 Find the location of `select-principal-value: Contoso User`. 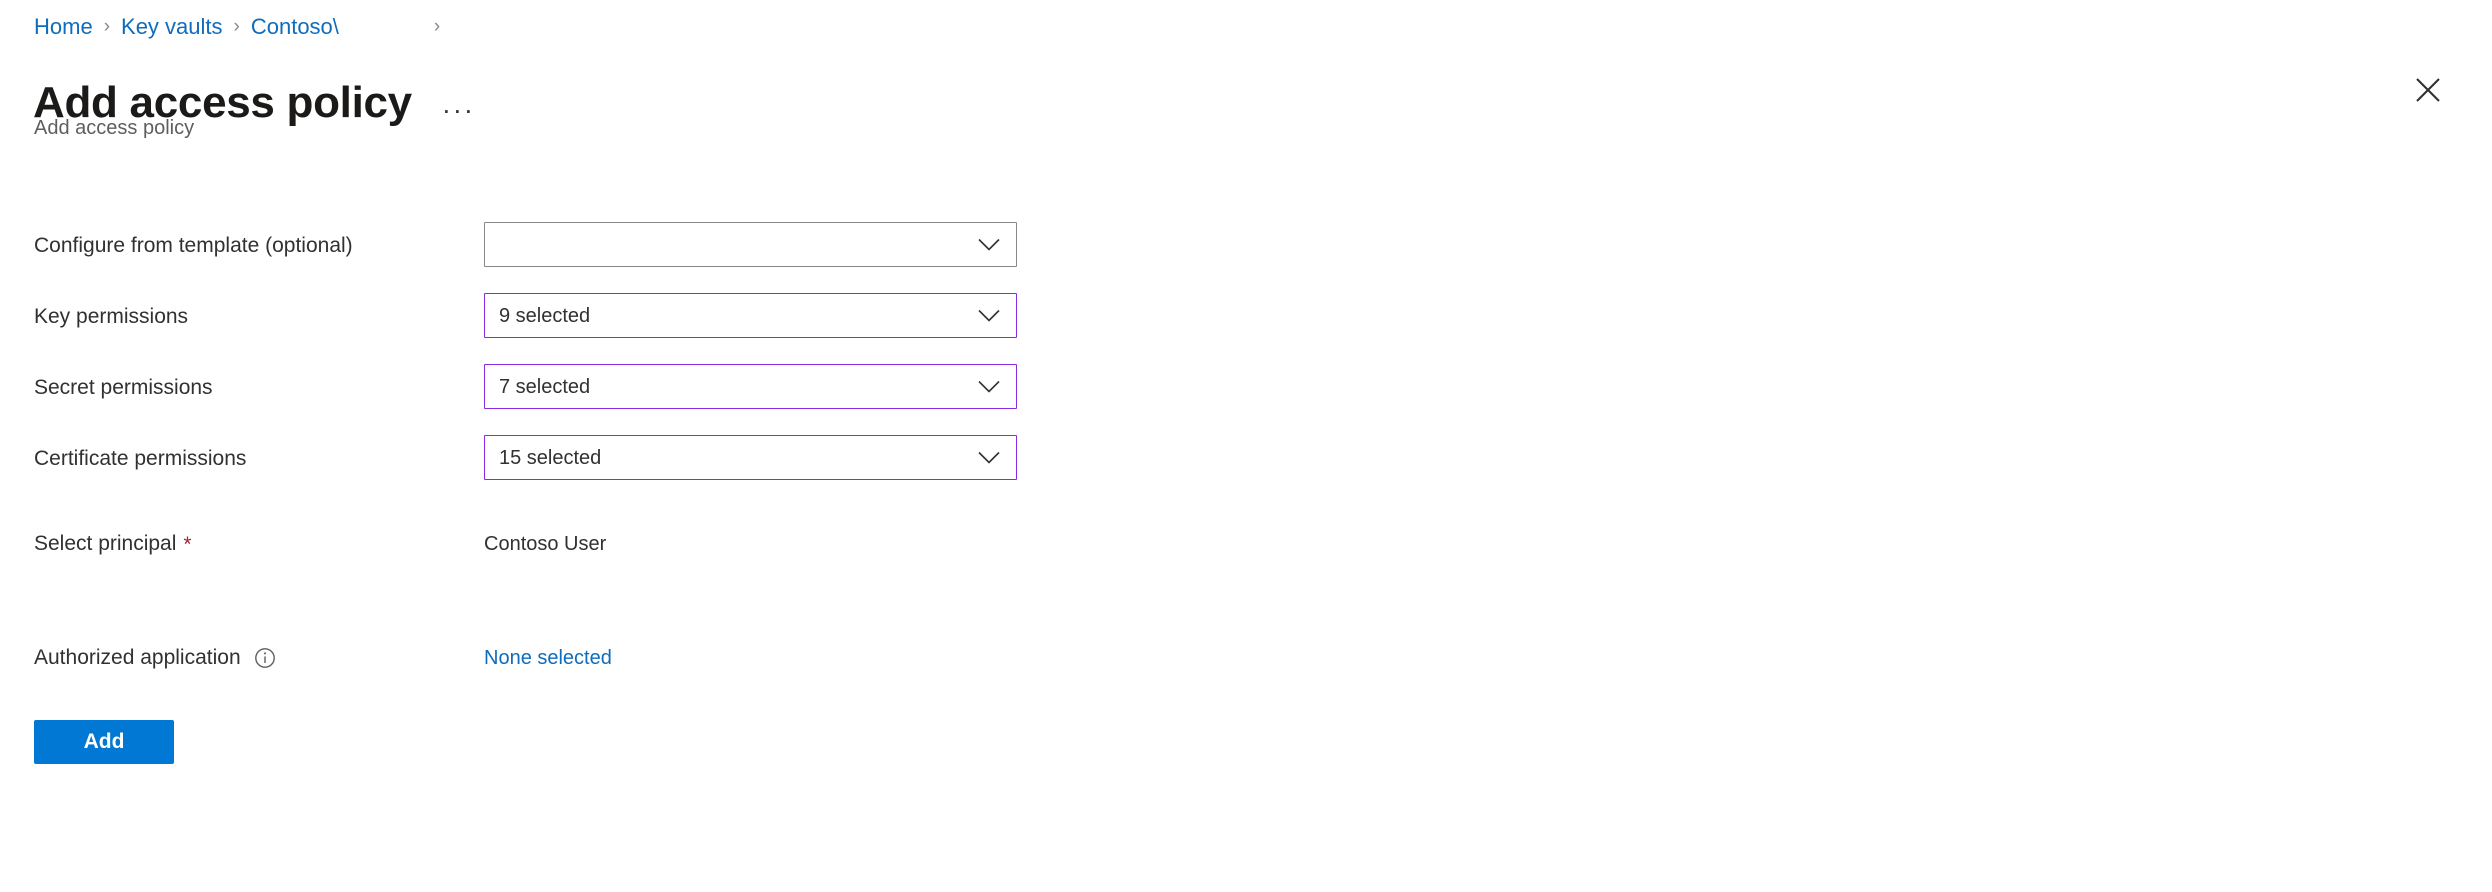

select-principal-value: Contoso User is located at coordinates (545, 538).